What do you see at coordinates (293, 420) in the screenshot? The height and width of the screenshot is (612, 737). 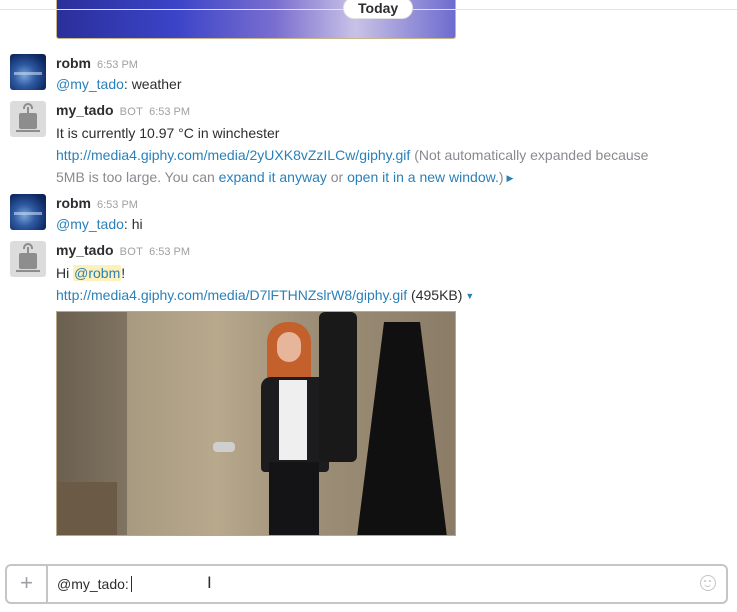 I see `gif-shirt` at bounding box center [293, 420].